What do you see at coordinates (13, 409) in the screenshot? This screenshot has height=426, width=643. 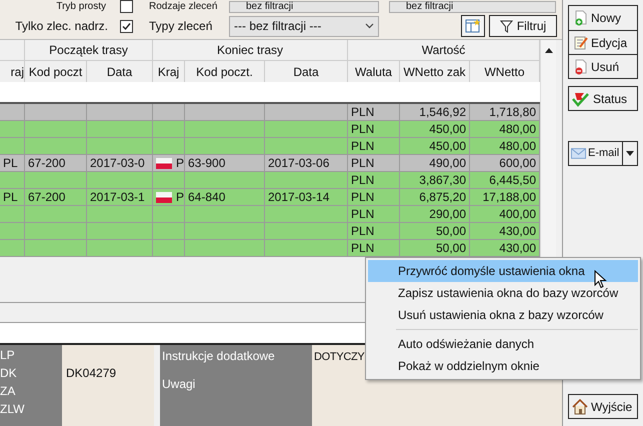 I see `field-label: ZLW` at bounding box center [13, 409].